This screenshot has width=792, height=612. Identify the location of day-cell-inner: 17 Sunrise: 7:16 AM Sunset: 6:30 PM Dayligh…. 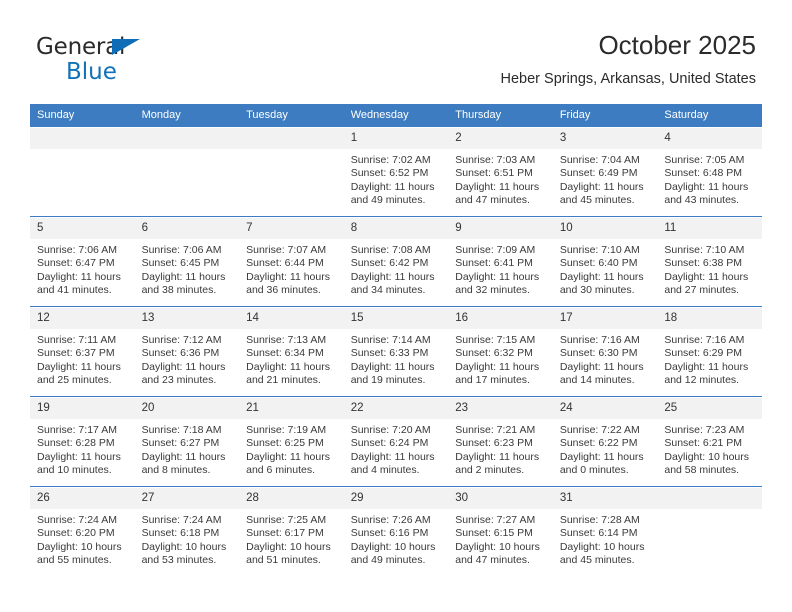
(605, 352).